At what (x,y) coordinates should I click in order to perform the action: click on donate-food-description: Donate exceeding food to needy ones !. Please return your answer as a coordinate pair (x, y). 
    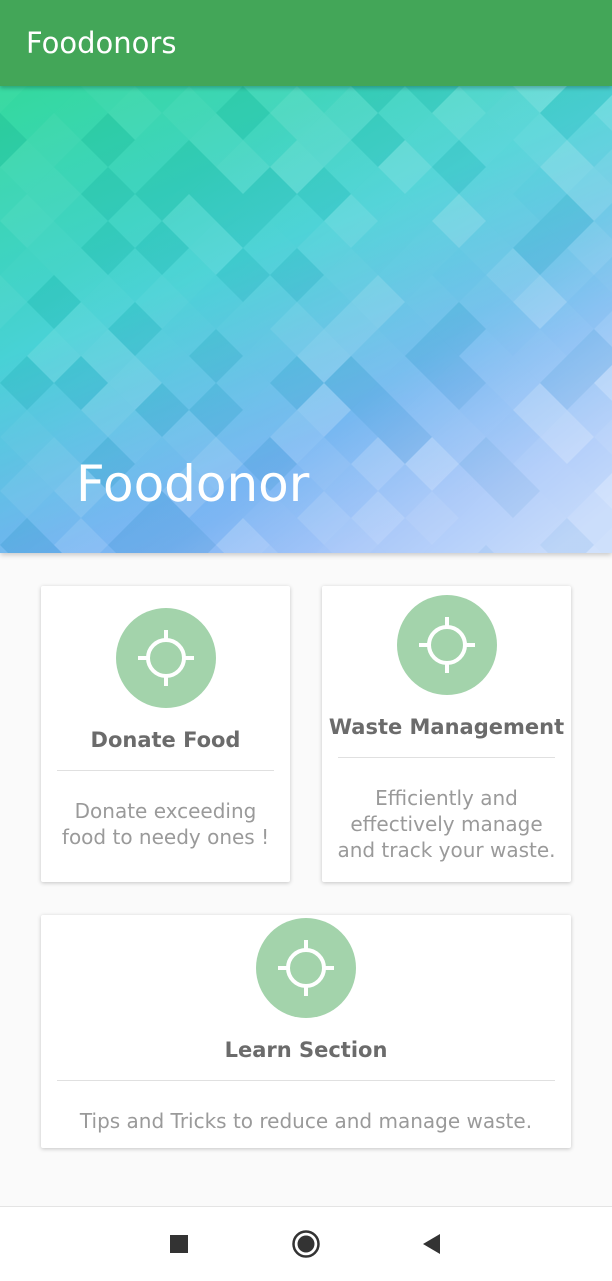
    Looking at the image, I should click on (165, 824).